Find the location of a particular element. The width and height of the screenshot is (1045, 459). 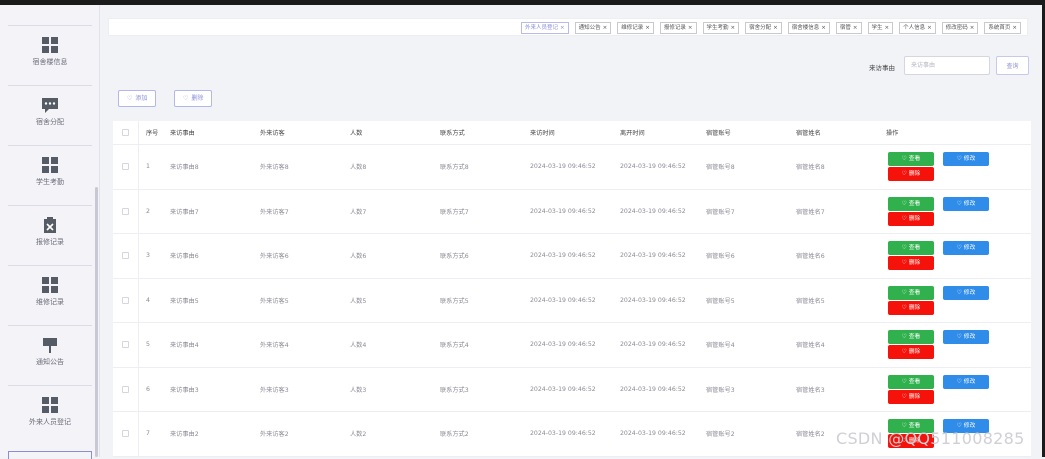

tab: 宿舍楼信息 × is located at coordinates (808, 28).